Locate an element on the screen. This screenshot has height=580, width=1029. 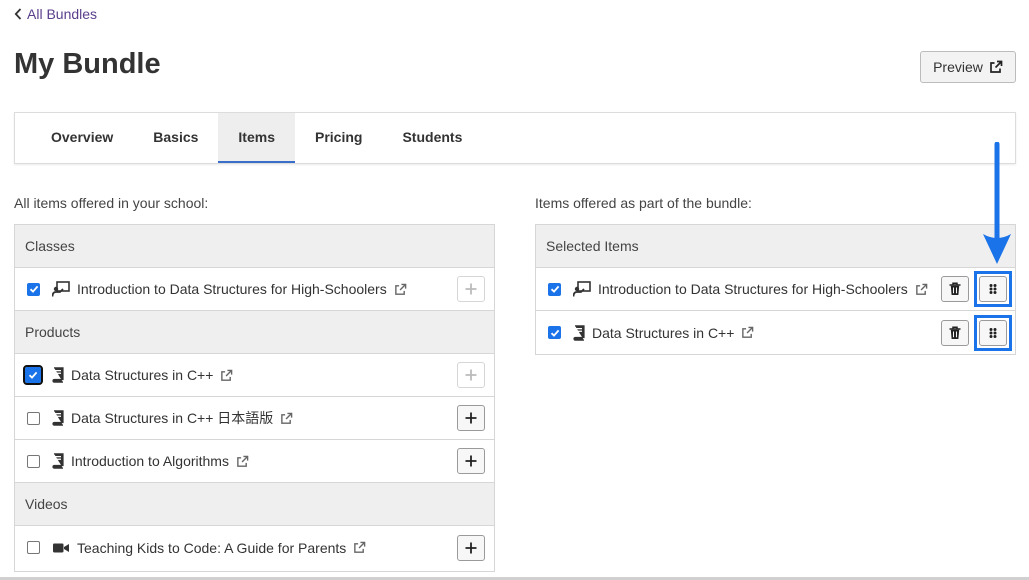
tab-bar: Overview Basics Items Pricing Students is located at coordinates (515, 138).